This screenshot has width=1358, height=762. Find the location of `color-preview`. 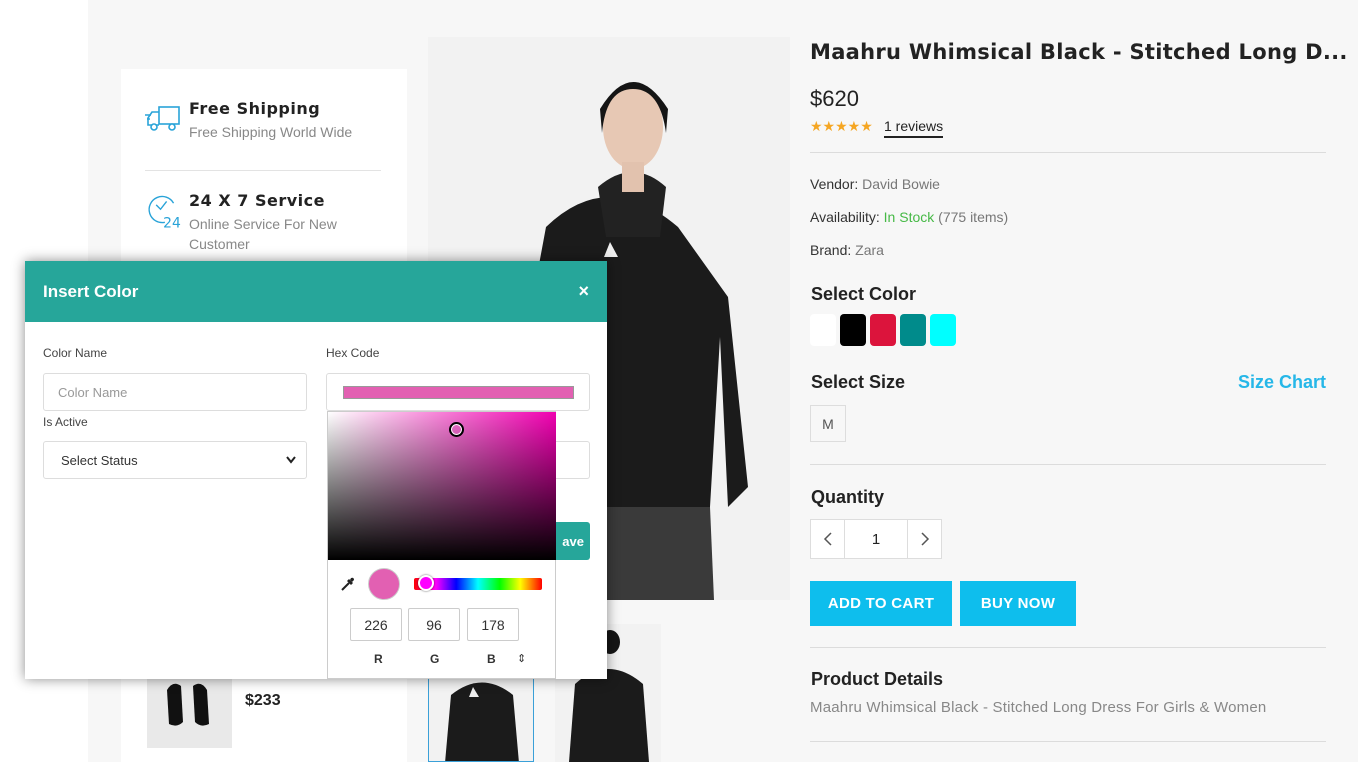

color-preview is located at coordinates (384, 584).